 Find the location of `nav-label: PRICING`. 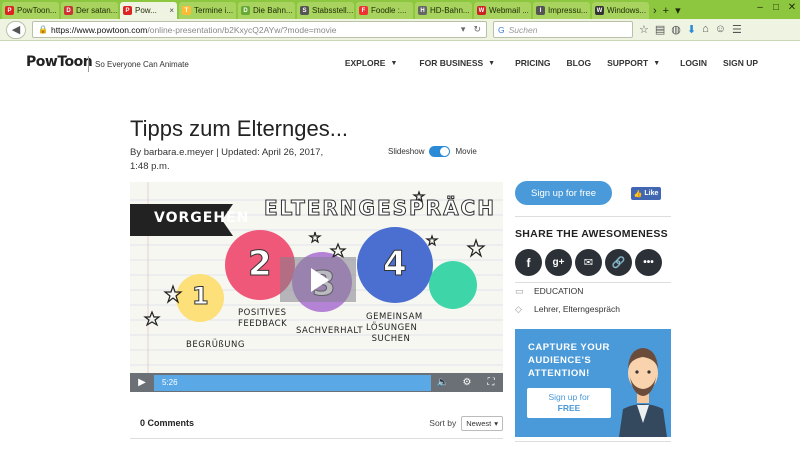

nav-label: PRICING is located at coordinates (533, 63).